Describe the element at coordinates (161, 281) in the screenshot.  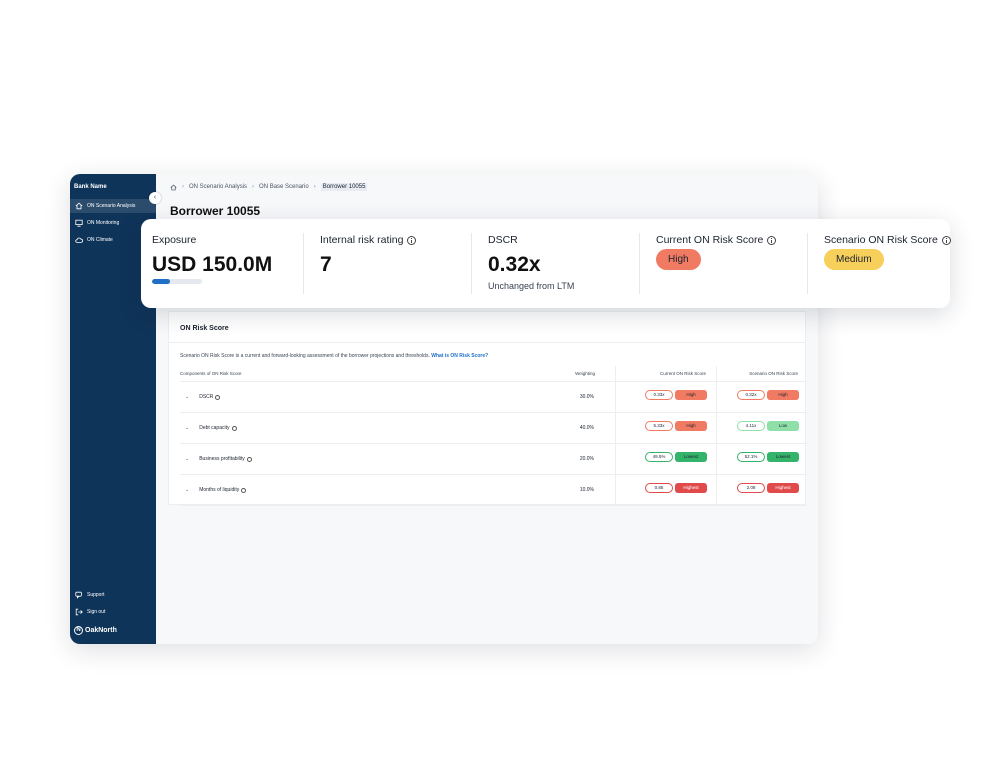
I see `exposure-progress-fill` at that location.